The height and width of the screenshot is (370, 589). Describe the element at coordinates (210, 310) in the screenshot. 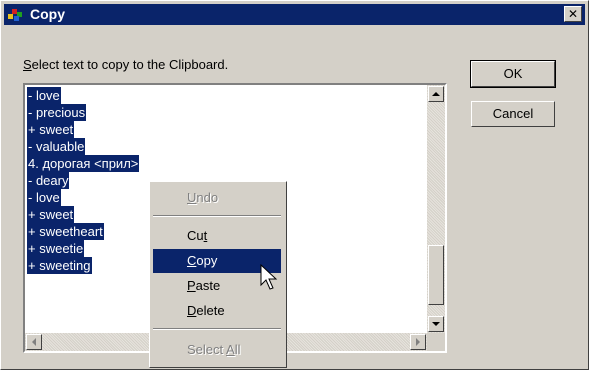

I see `menu-label-post: elete` at that location.